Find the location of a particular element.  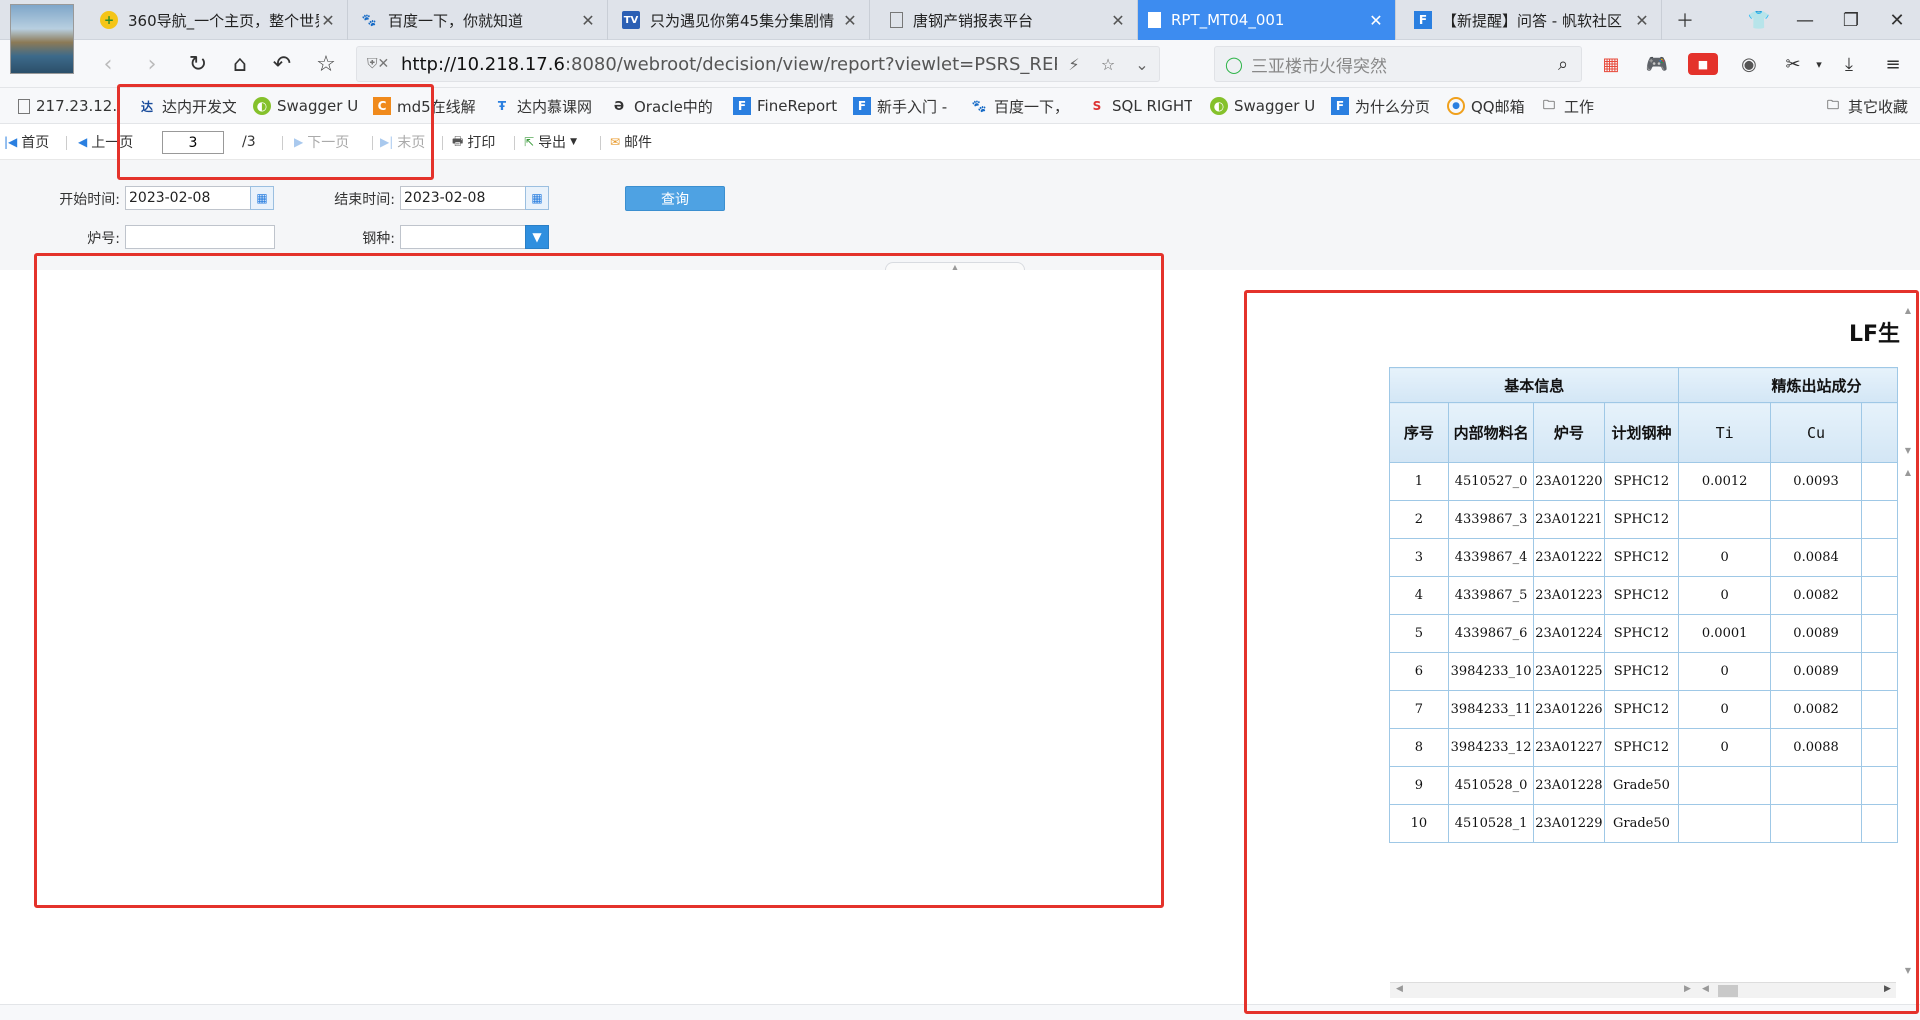

home-icon: ⌂ is located at coordinates (240, 64).